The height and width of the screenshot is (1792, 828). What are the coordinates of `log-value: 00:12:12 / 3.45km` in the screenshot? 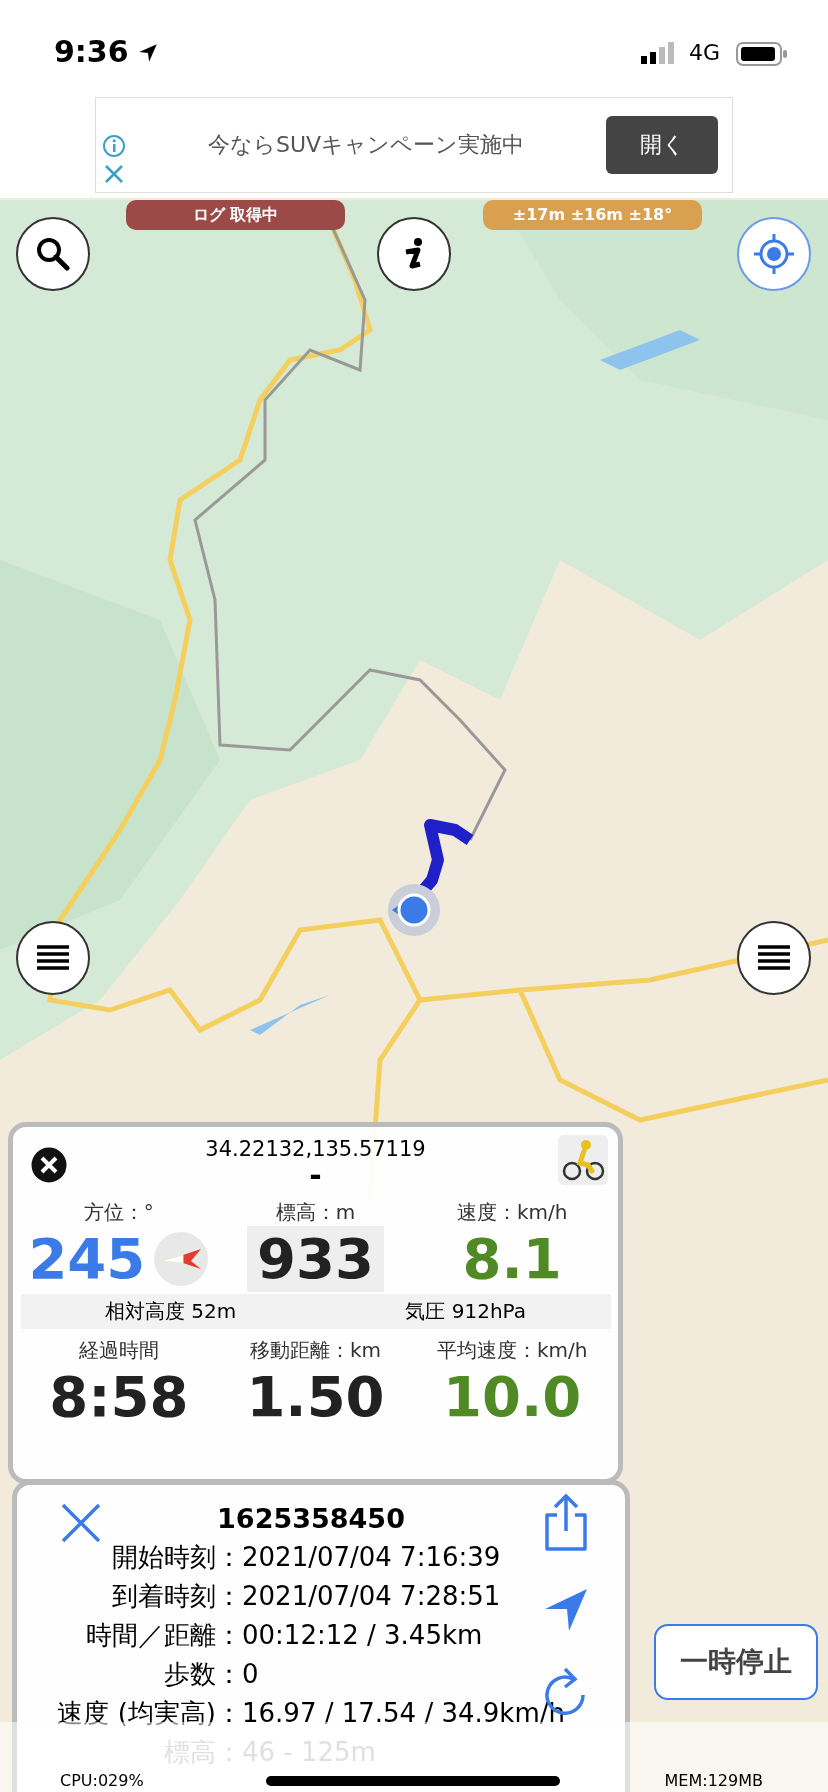 It's located at (362, 1635).